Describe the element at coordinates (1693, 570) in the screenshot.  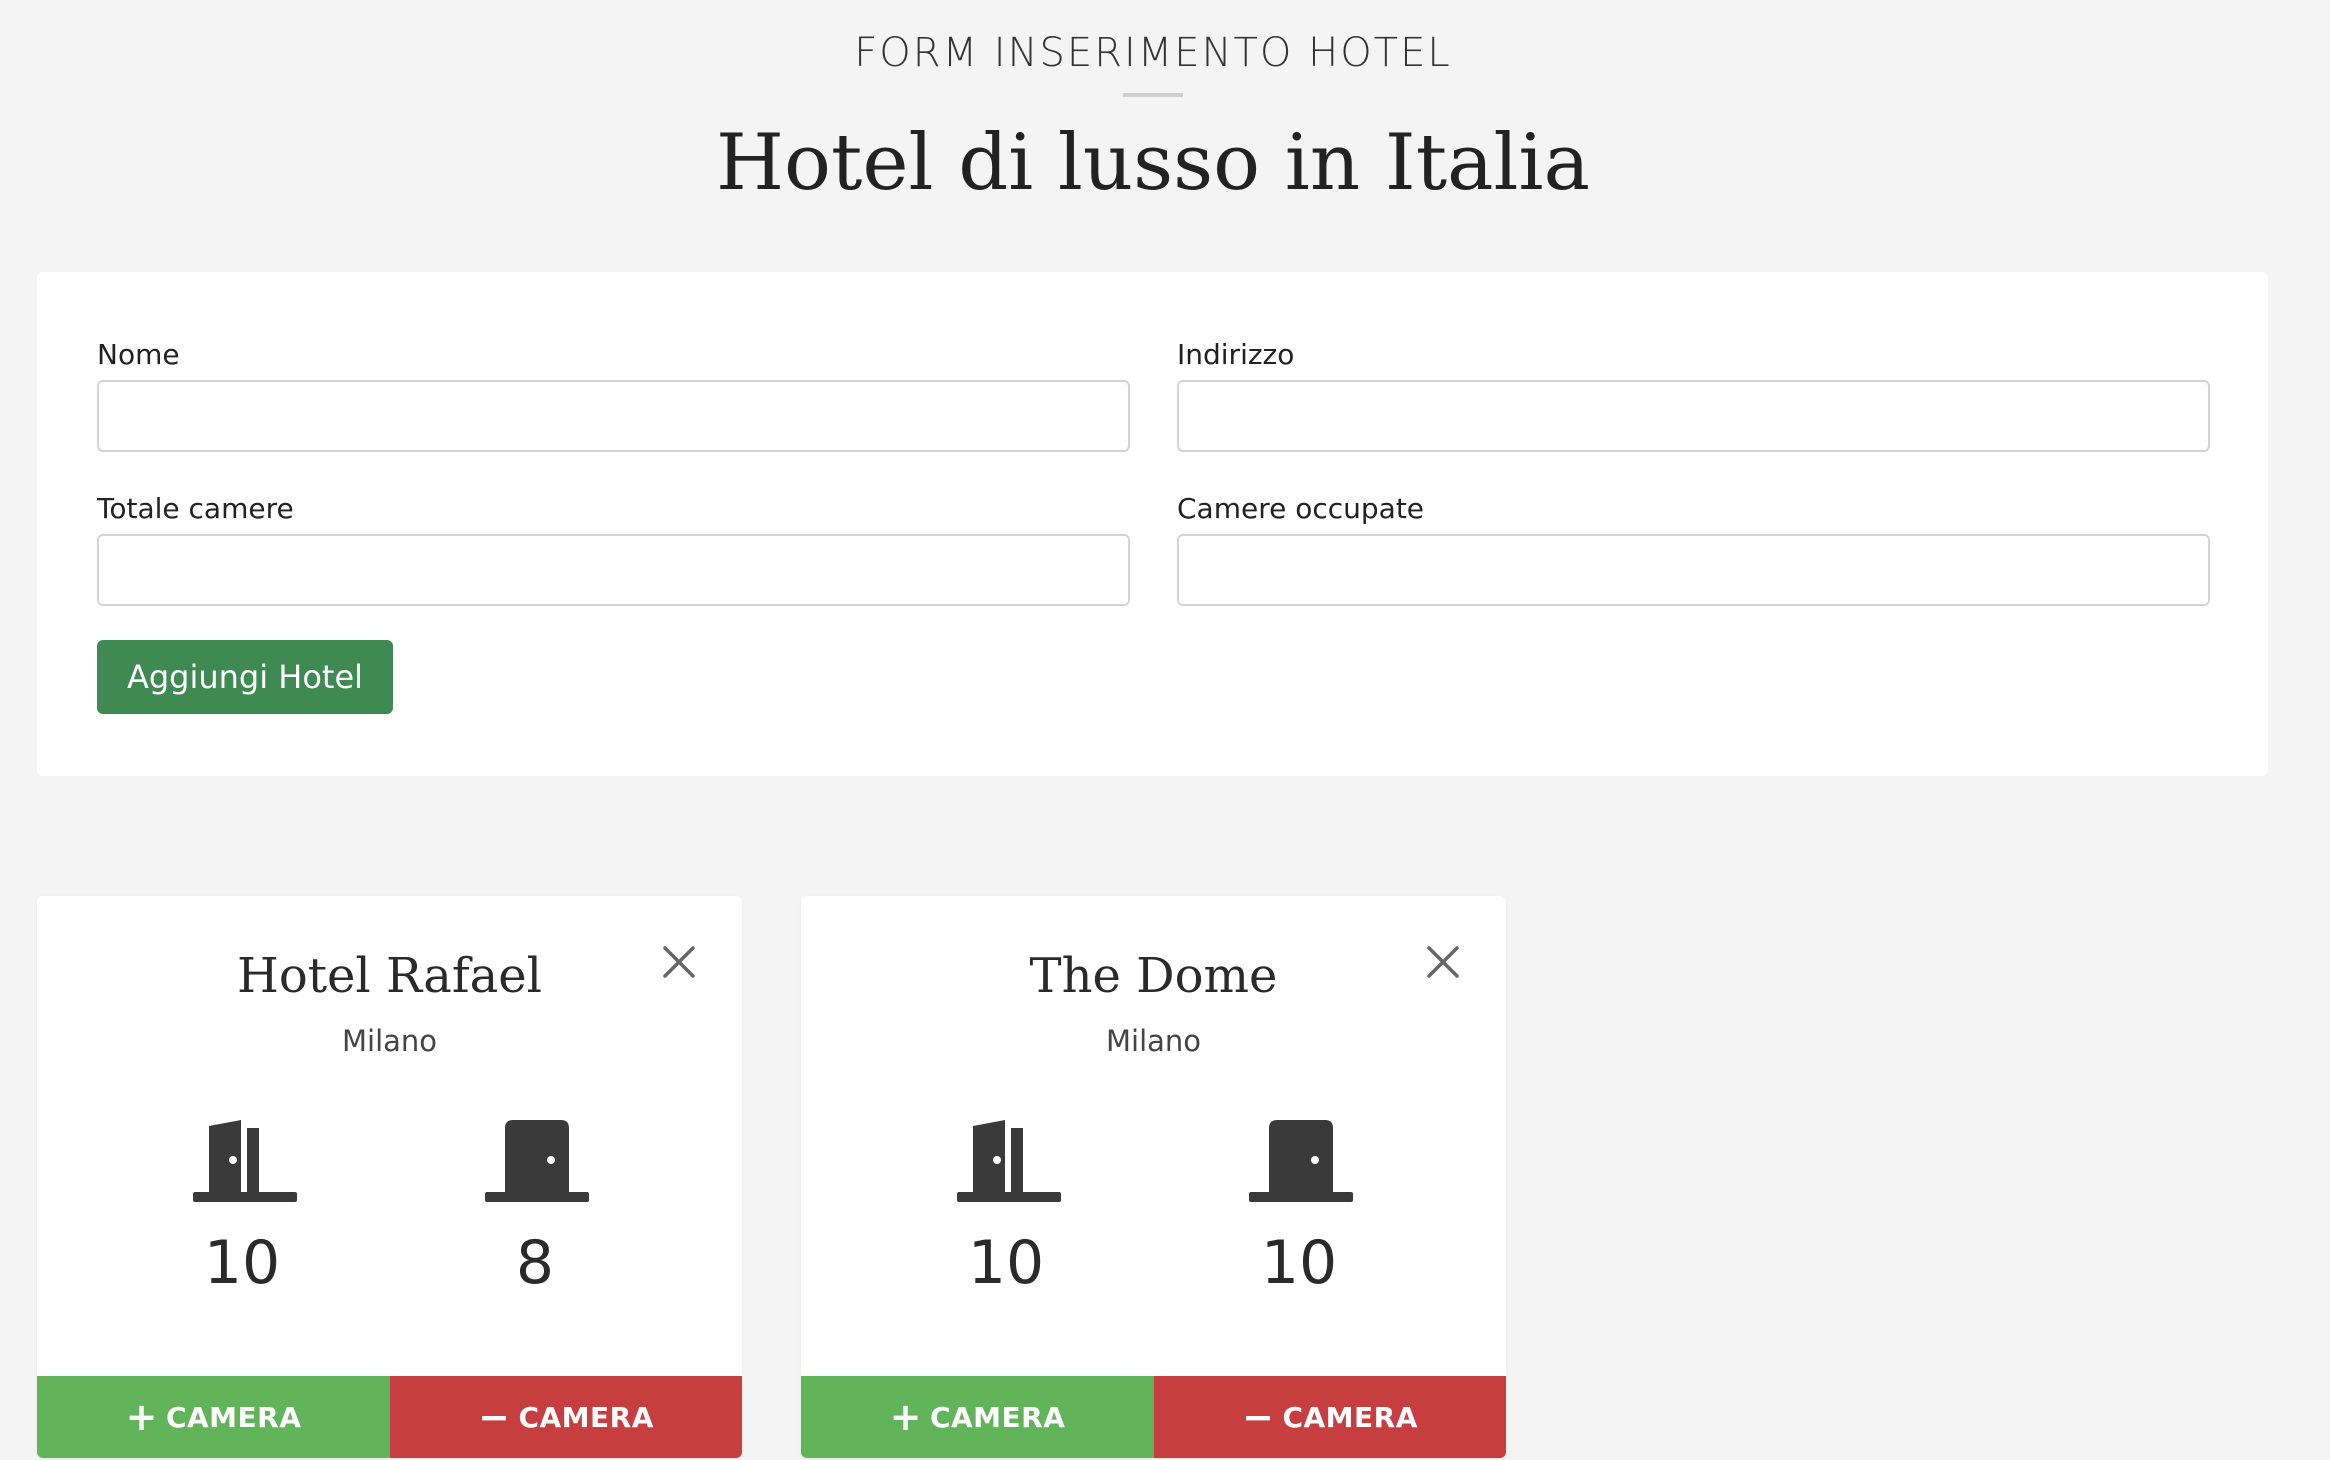
I see `occupied-rooms-input` at that location.